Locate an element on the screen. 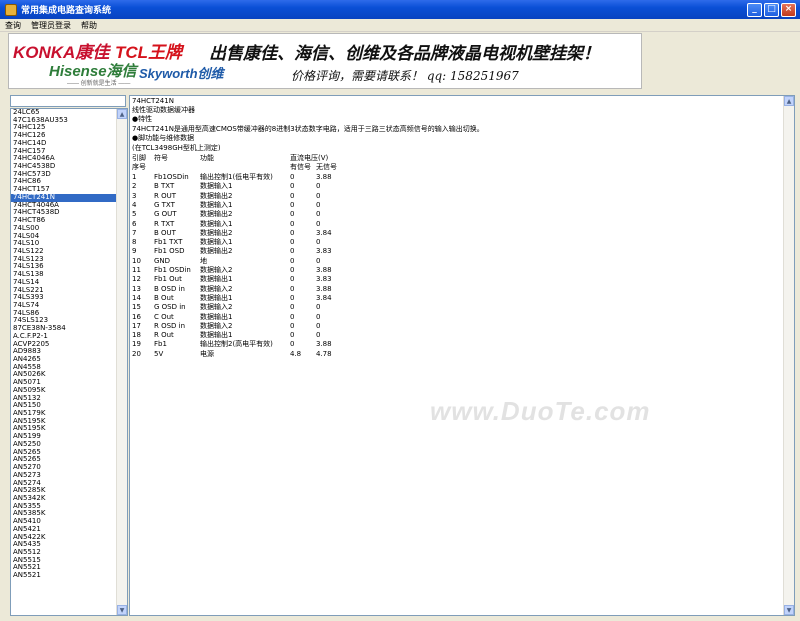 This screenshot has height=621, width=800. chip-list-item: 74HC573D is located at coordinates (64, 175).